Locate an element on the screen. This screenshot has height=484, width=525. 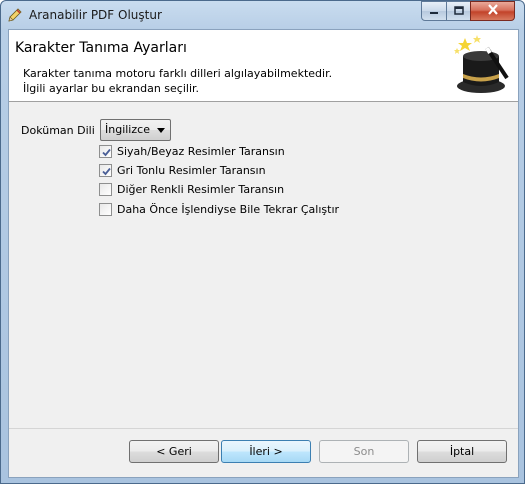
language-value: İngilizce is located at coordinates (127, 129).